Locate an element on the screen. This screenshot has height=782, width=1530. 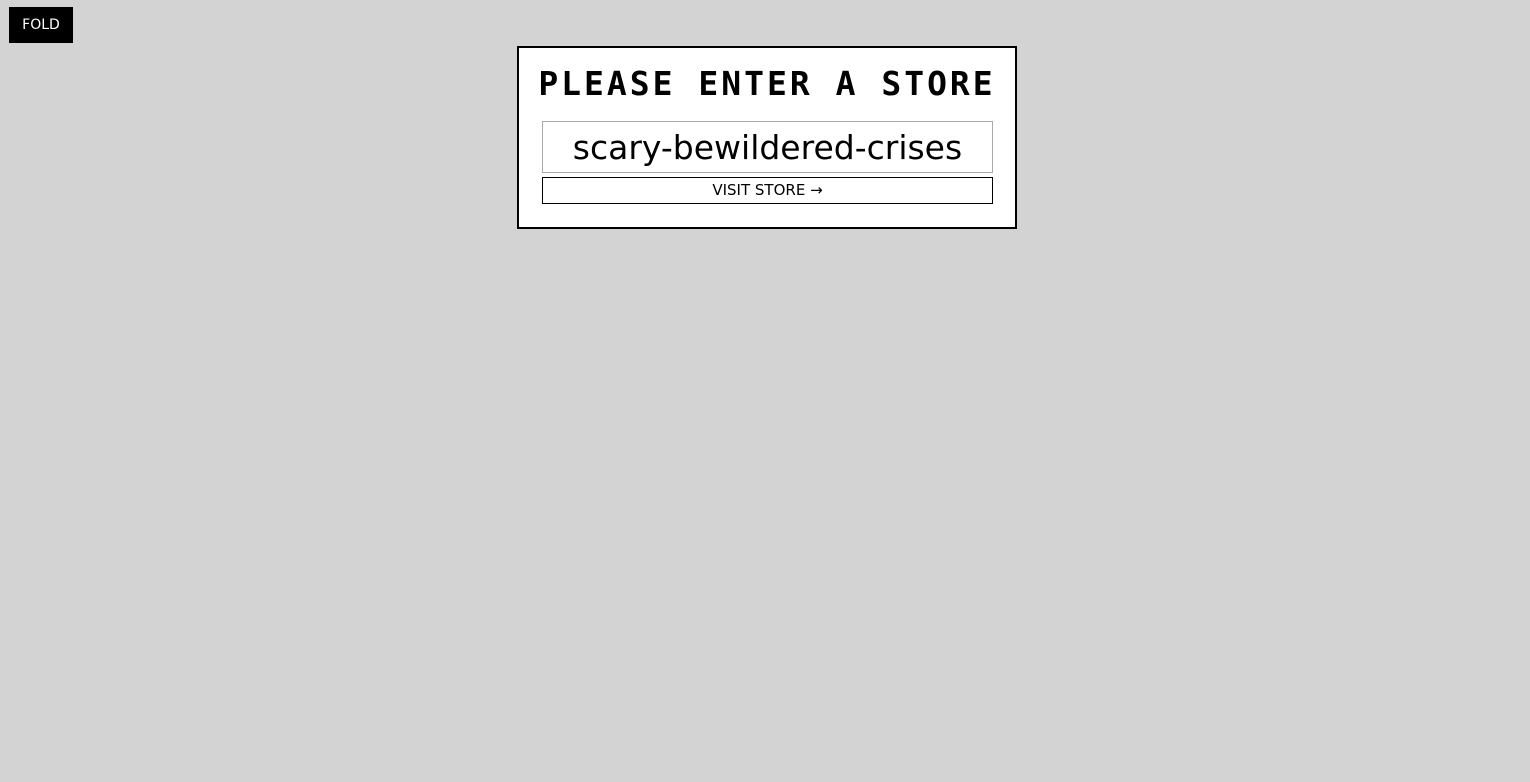
store-entry-panel: Please enter a store VISIT STORE → is located at coordinates (767, 137).